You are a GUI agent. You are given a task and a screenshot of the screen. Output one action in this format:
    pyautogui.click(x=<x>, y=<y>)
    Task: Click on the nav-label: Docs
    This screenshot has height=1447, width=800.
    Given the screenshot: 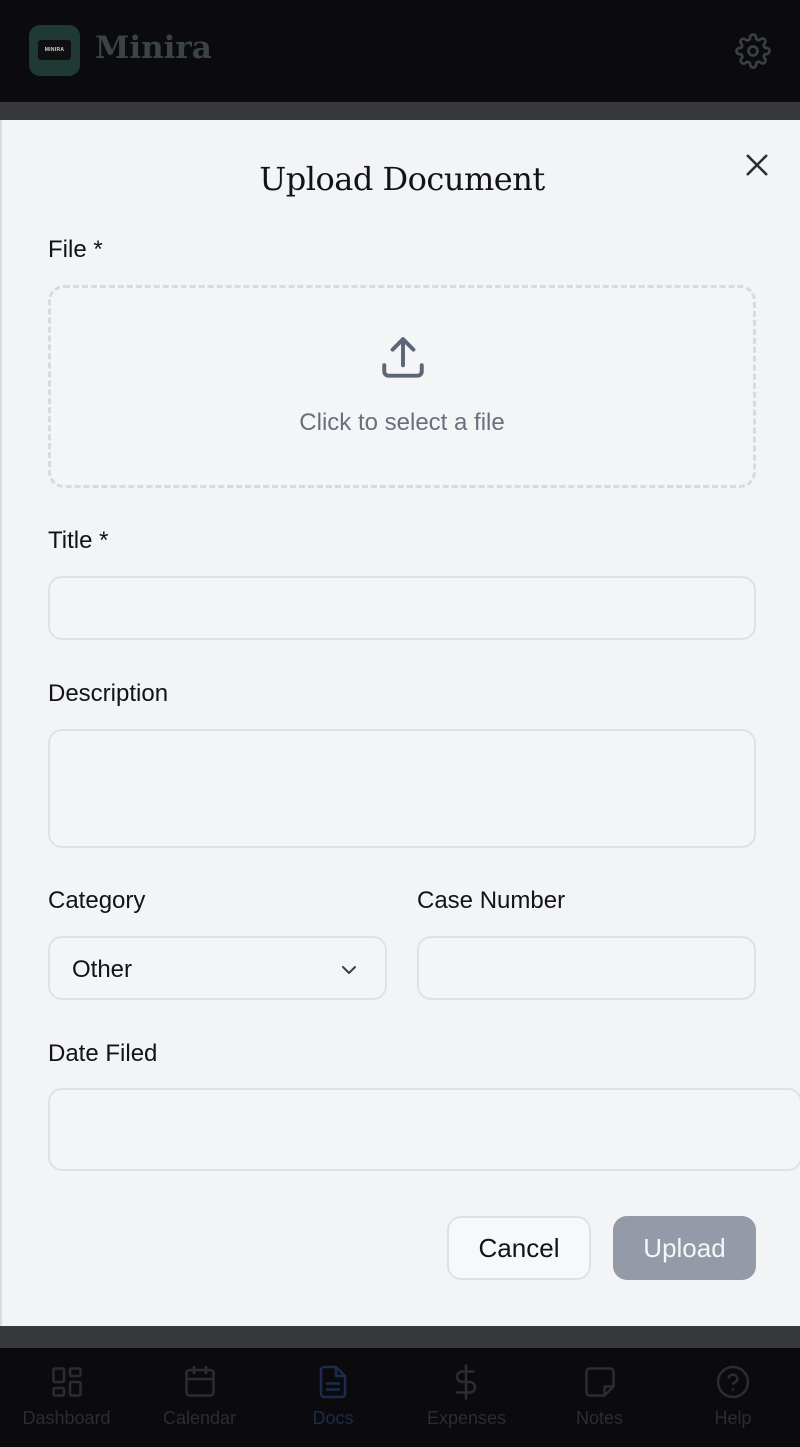 What is the action you would take?
    pyautogui.click(x=333, y=1418)
    